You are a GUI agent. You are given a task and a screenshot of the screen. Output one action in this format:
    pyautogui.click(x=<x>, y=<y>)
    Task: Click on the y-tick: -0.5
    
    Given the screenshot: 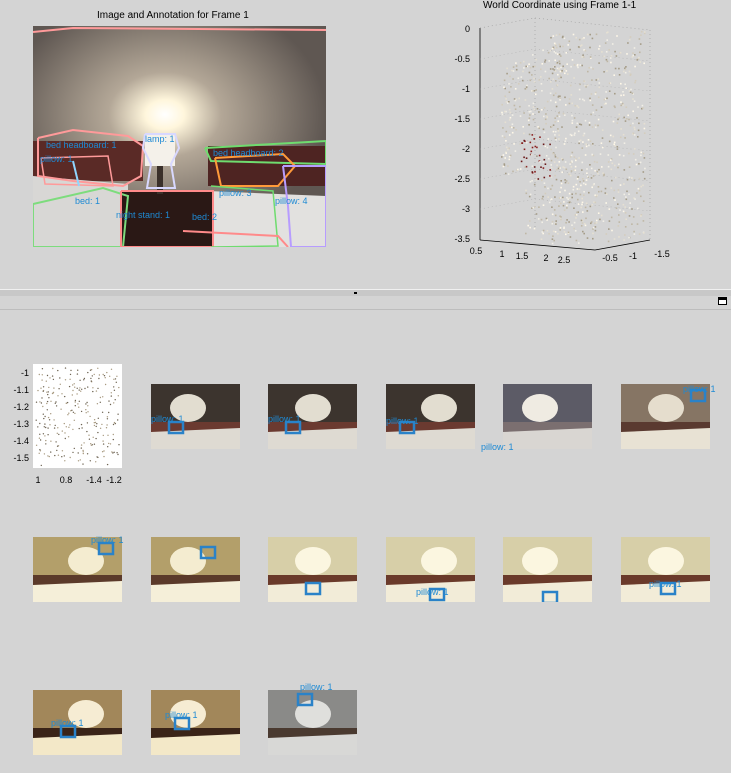 What is the action you would take?
    pyautogui.click(x=610, y=258)
    